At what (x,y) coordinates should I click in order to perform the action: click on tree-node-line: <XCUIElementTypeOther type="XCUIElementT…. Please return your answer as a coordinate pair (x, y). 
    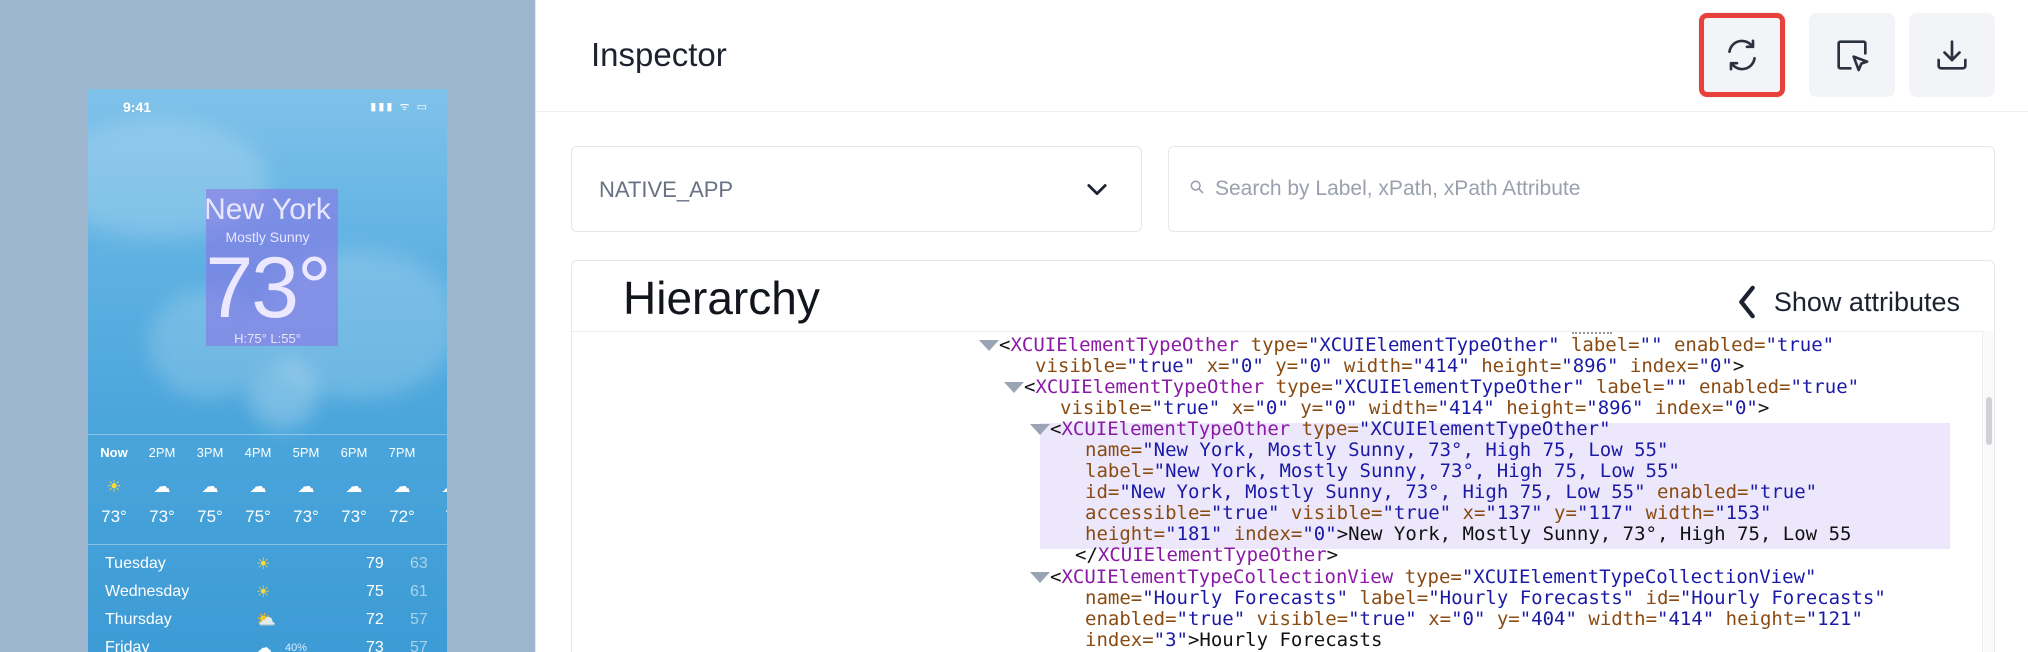
    Looking at the image, I should click on (1442, 387).